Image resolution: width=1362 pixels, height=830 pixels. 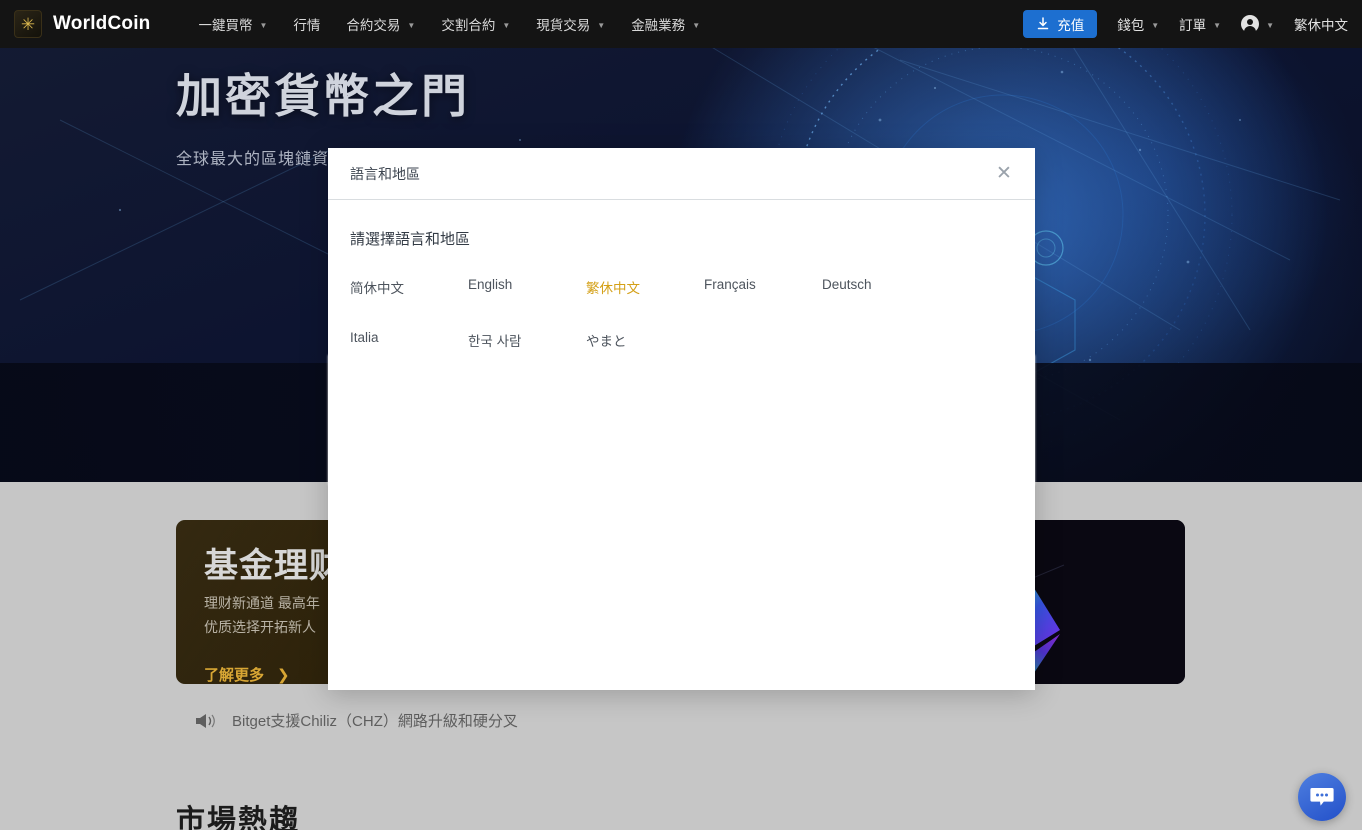 I want to click on nav-label: 金融業務, so click(x=658, y=25).